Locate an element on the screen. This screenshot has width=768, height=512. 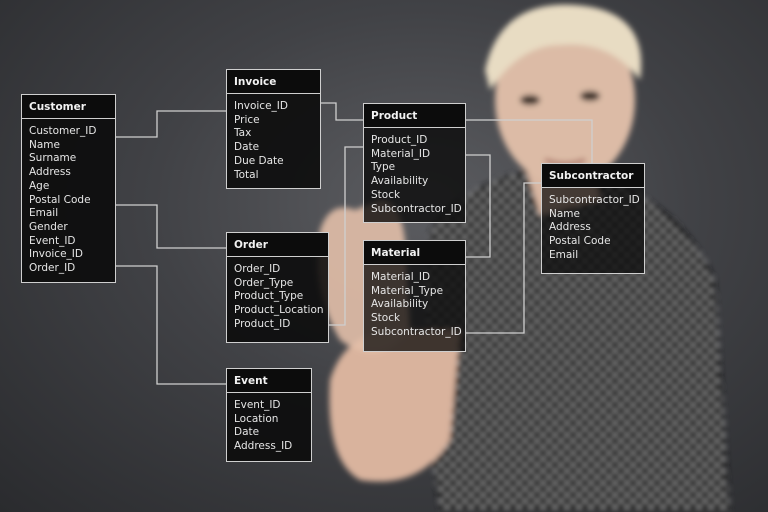
field-list: Event_ID Location Date Address_ID is located at coordinates (269, 426).